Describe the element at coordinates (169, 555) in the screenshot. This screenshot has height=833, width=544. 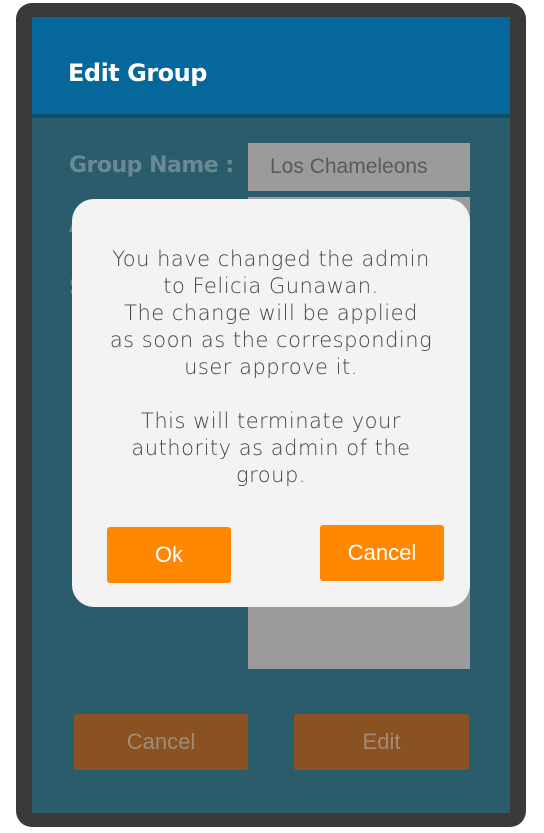
I see `dialog-ok-button: Ok` at that location.